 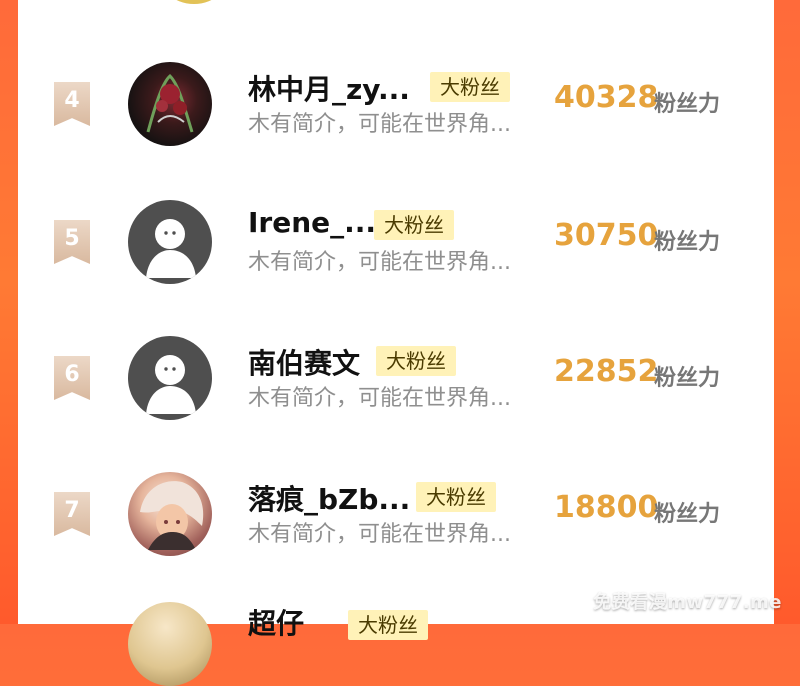 I want to click on user-name: 超仔, so click(x=276, y=622).